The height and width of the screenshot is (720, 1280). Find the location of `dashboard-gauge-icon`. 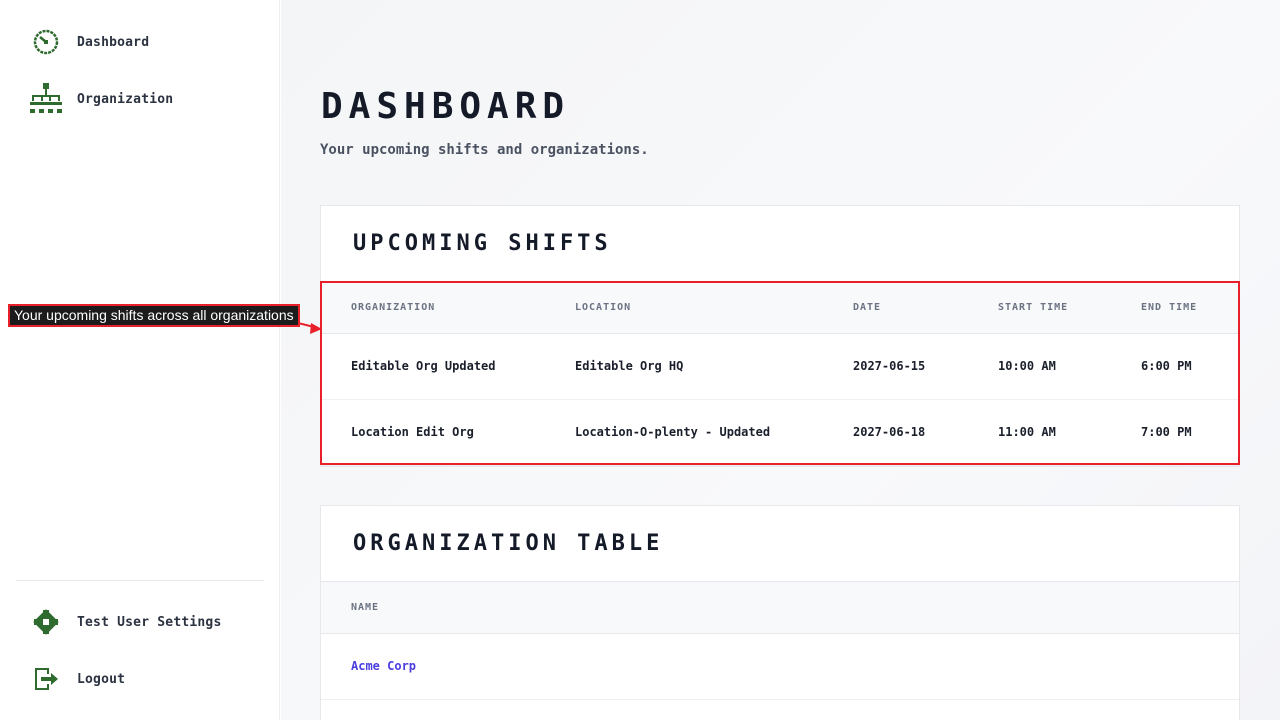

dashboard-gauge-icon is located at coordinates (46, 42).